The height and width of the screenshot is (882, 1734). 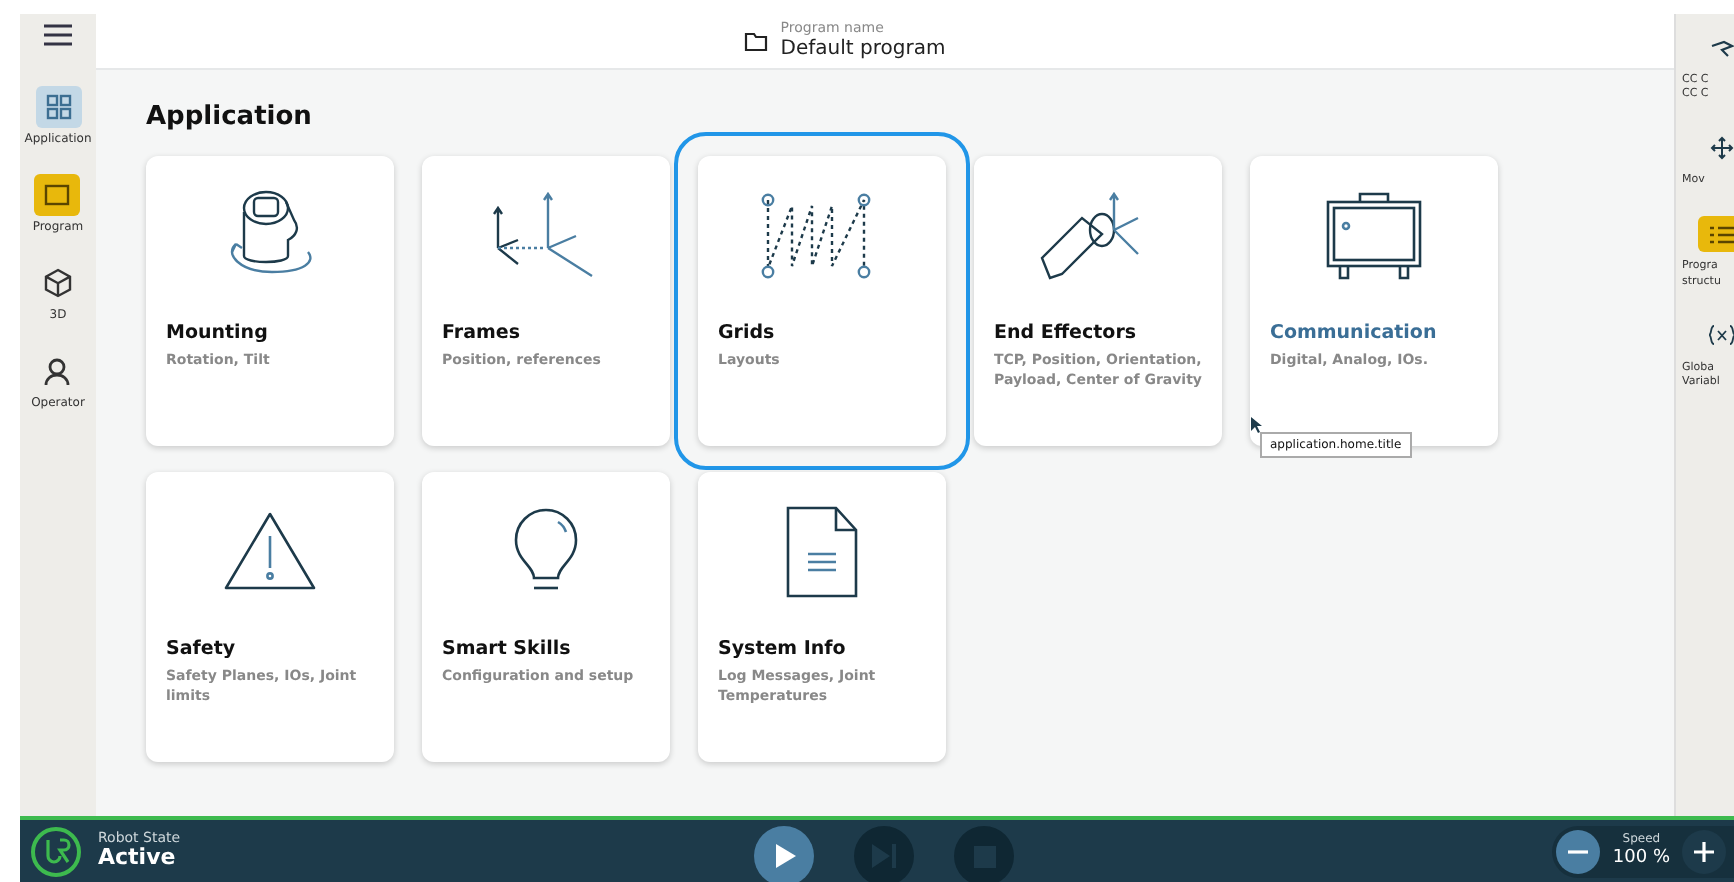 I want to click on move-icon, so click(x=1722, y=148).